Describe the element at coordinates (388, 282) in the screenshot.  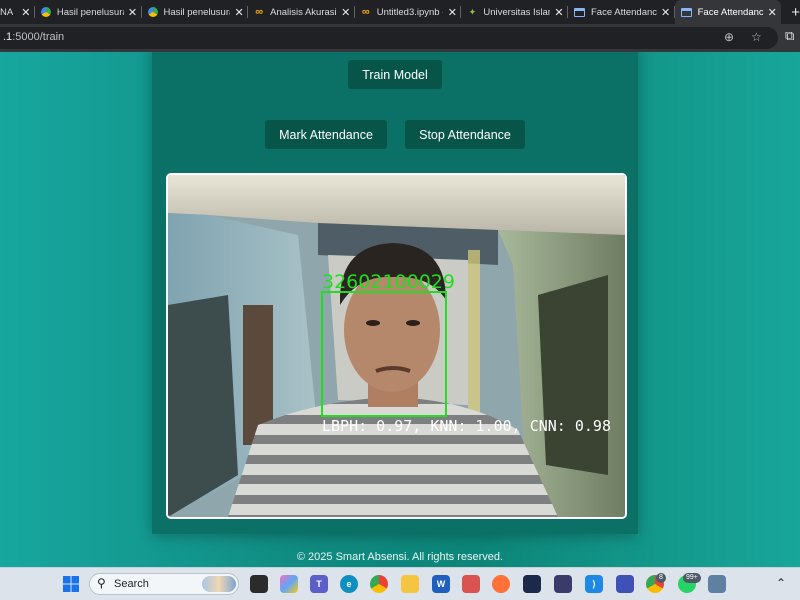
I see `detection-id-label: 32602100029` at that location.